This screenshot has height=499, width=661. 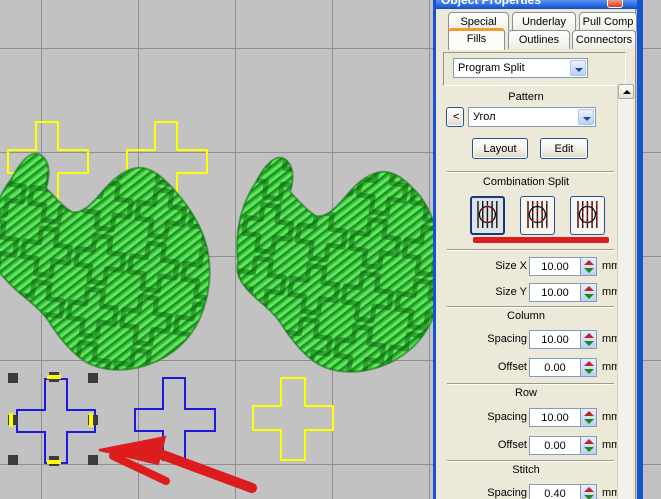 What do you see at coordinates (526, 182) in the screenshot?
I see `combination-split-section-label: Combination Split` at bounding box center [526, 182].